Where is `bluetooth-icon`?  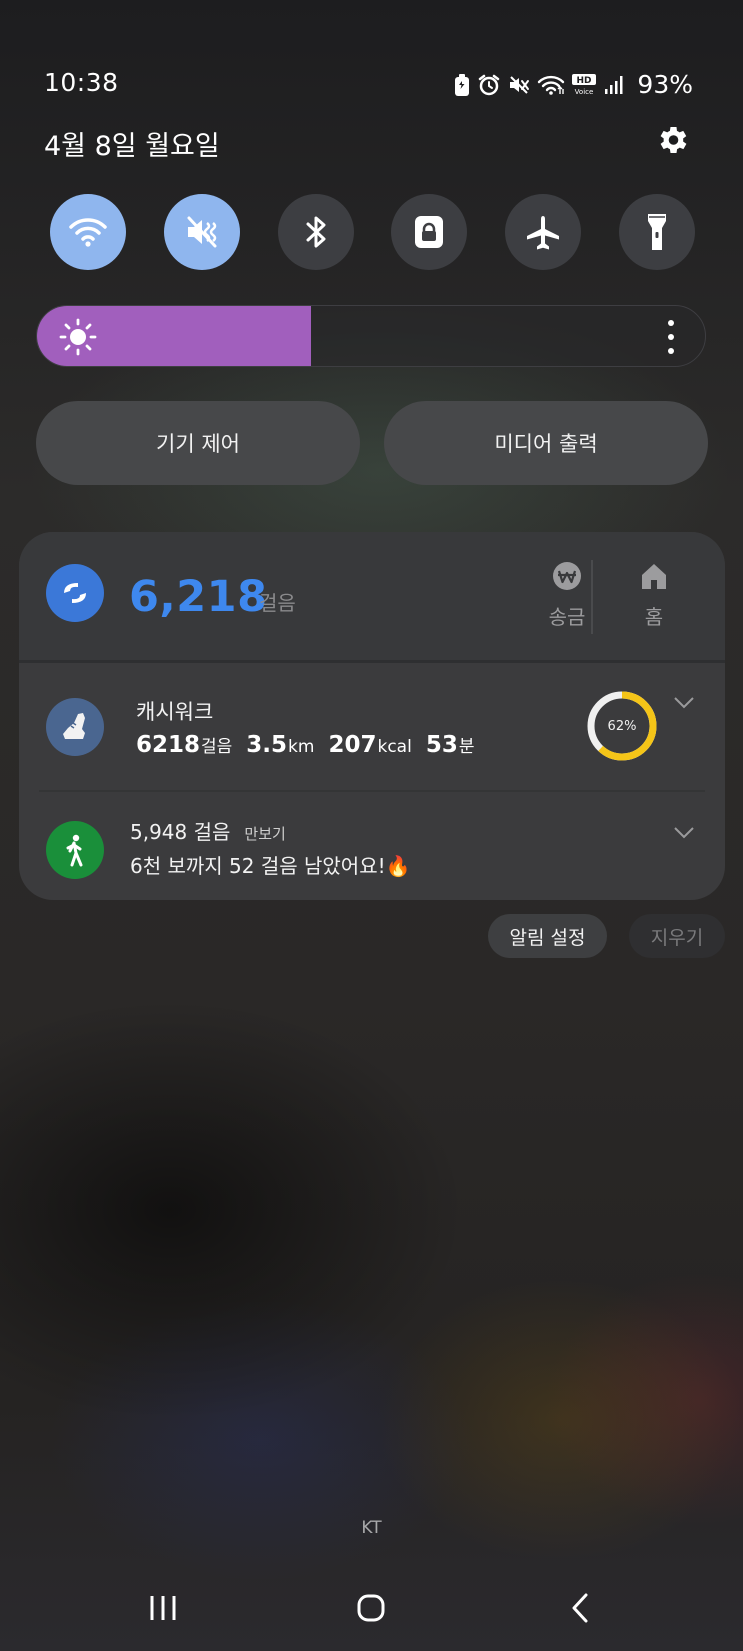
bluetooth-icon is located at coordinates (316, 232).